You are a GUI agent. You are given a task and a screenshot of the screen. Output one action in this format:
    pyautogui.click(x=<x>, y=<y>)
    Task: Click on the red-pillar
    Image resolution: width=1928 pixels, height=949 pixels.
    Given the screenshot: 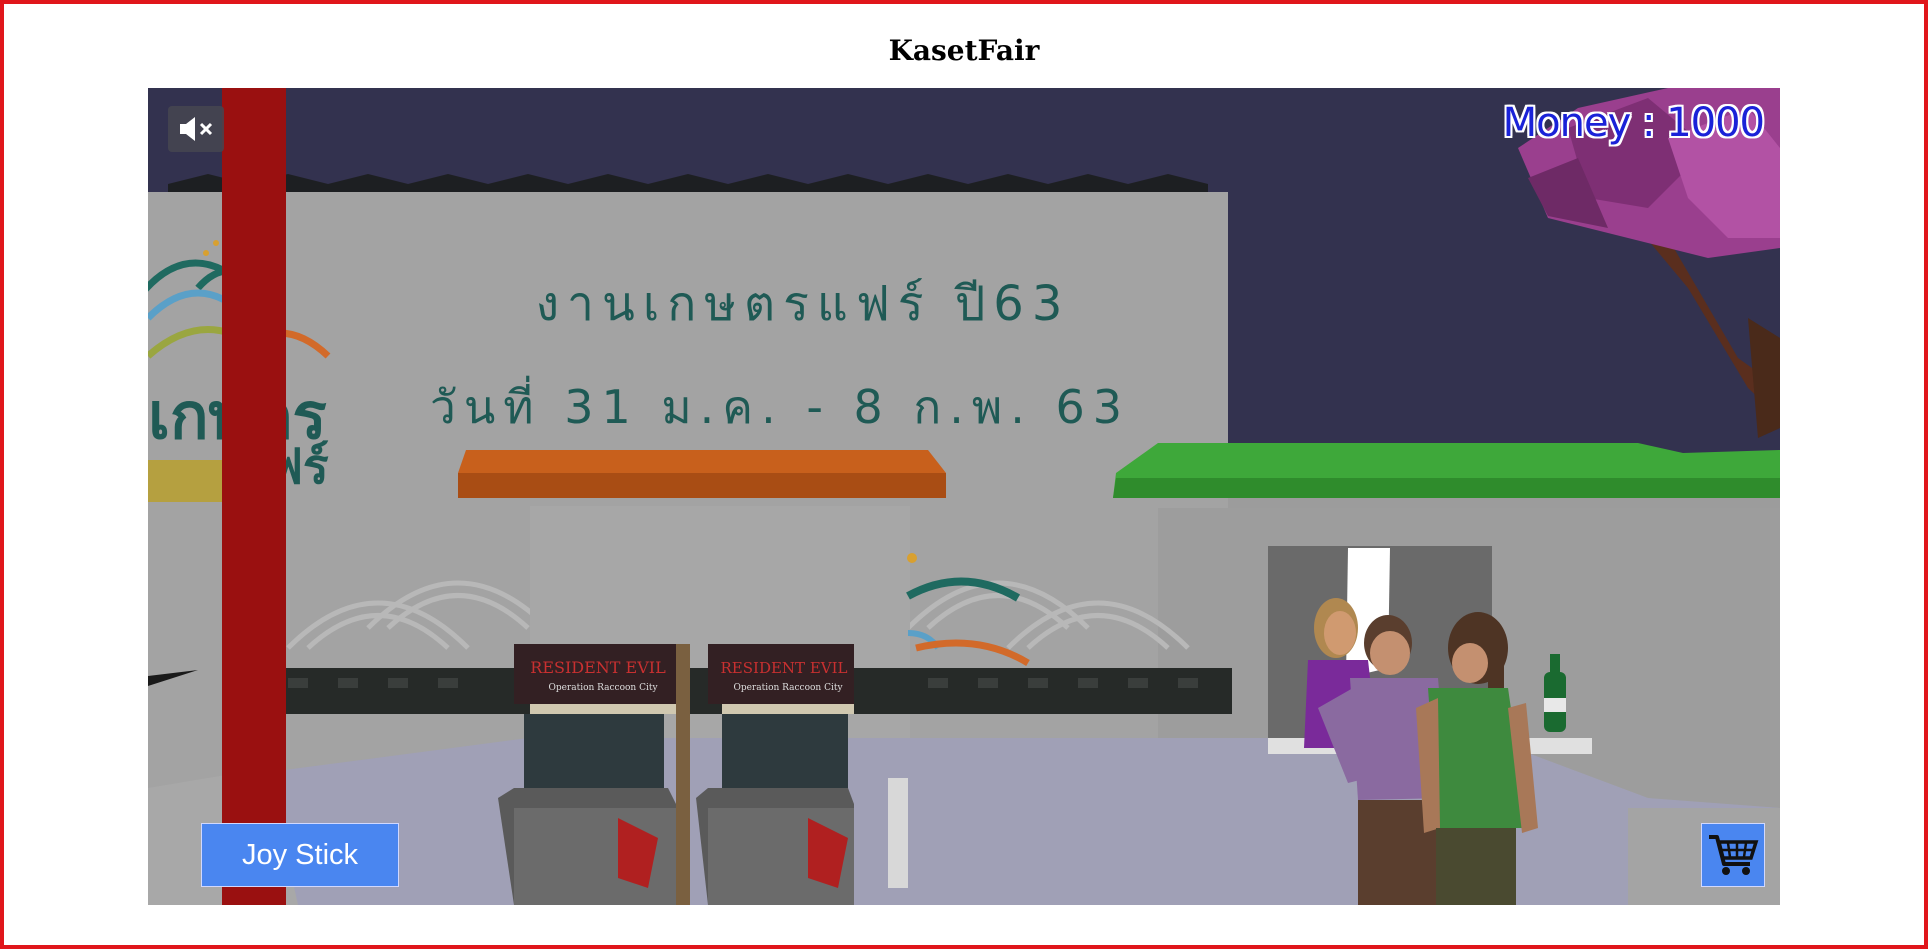 What is the action you would take?
    pyautogui.click(x=254, y=496)
    